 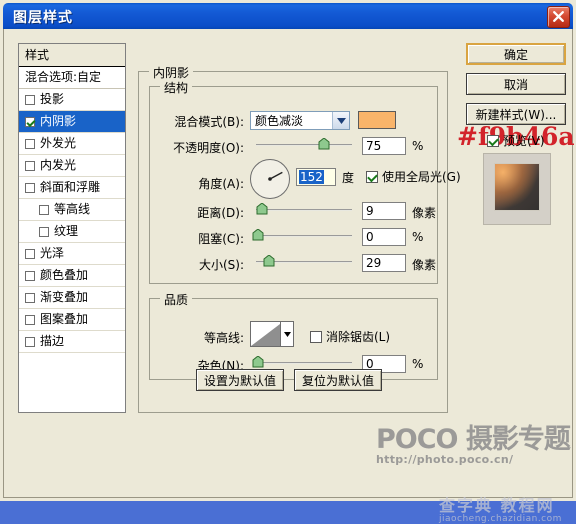 What do you see at coordinates (30, 341) in the screenshot?
I see `checkbox-stroke` at bounding box center [30, 341].